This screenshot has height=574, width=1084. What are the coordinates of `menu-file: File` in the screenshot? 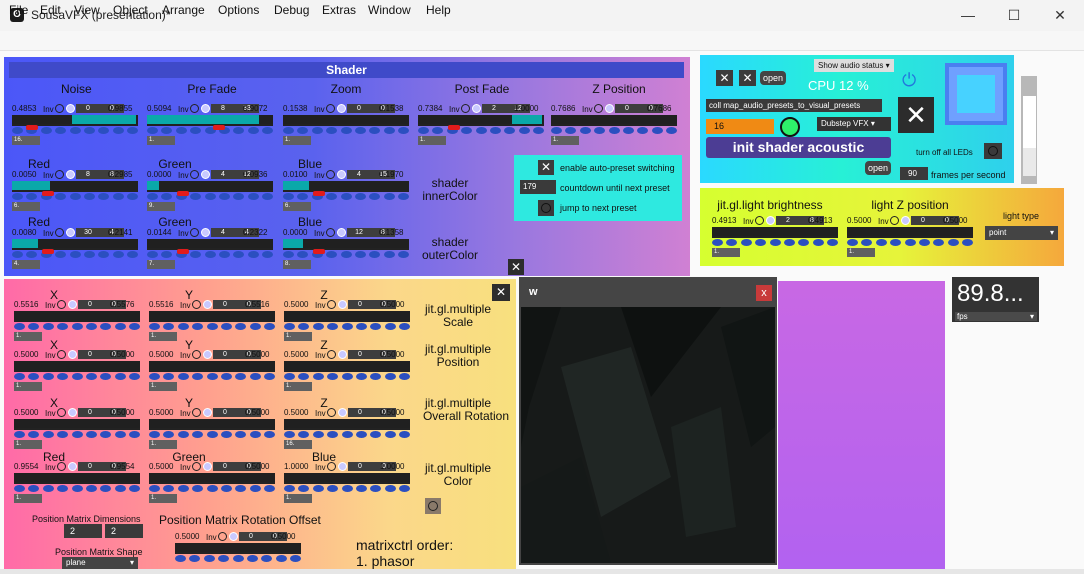 It's located at (18, 10).